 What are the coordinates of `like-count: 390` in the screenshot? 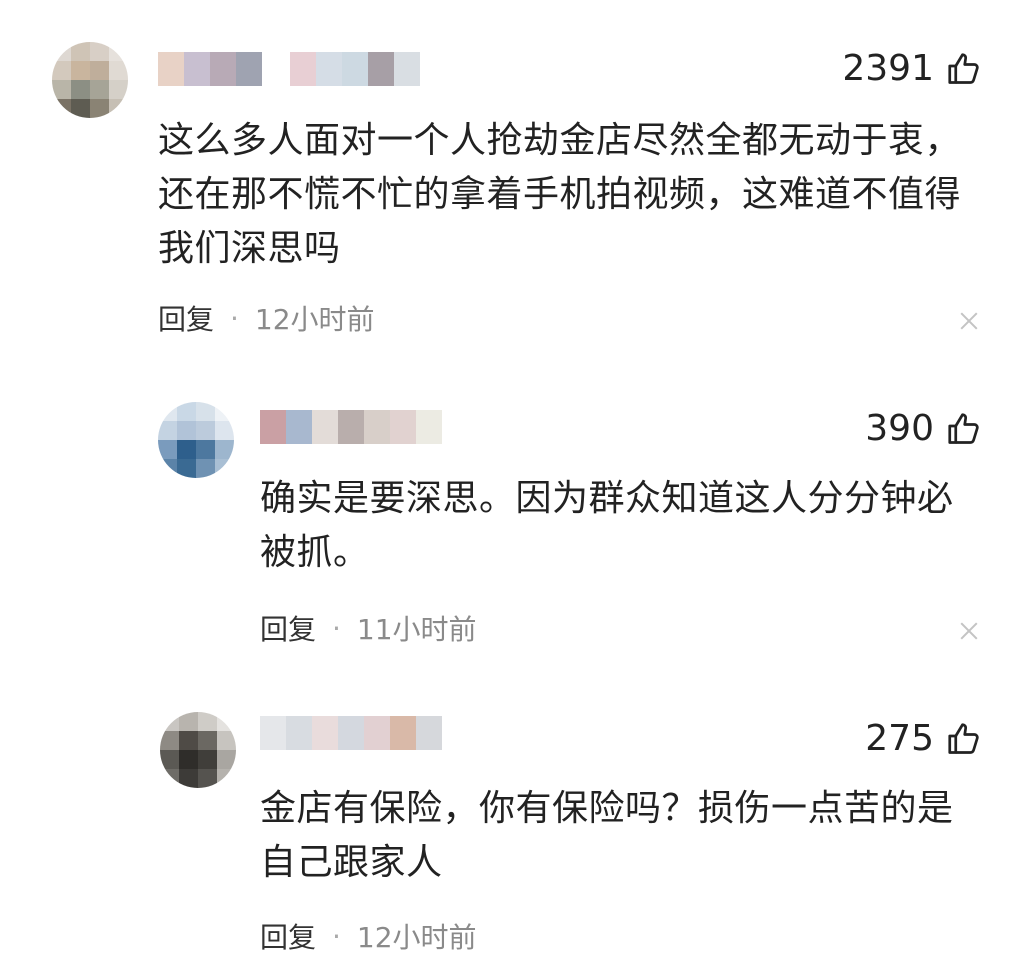 It's located at (899, 428).